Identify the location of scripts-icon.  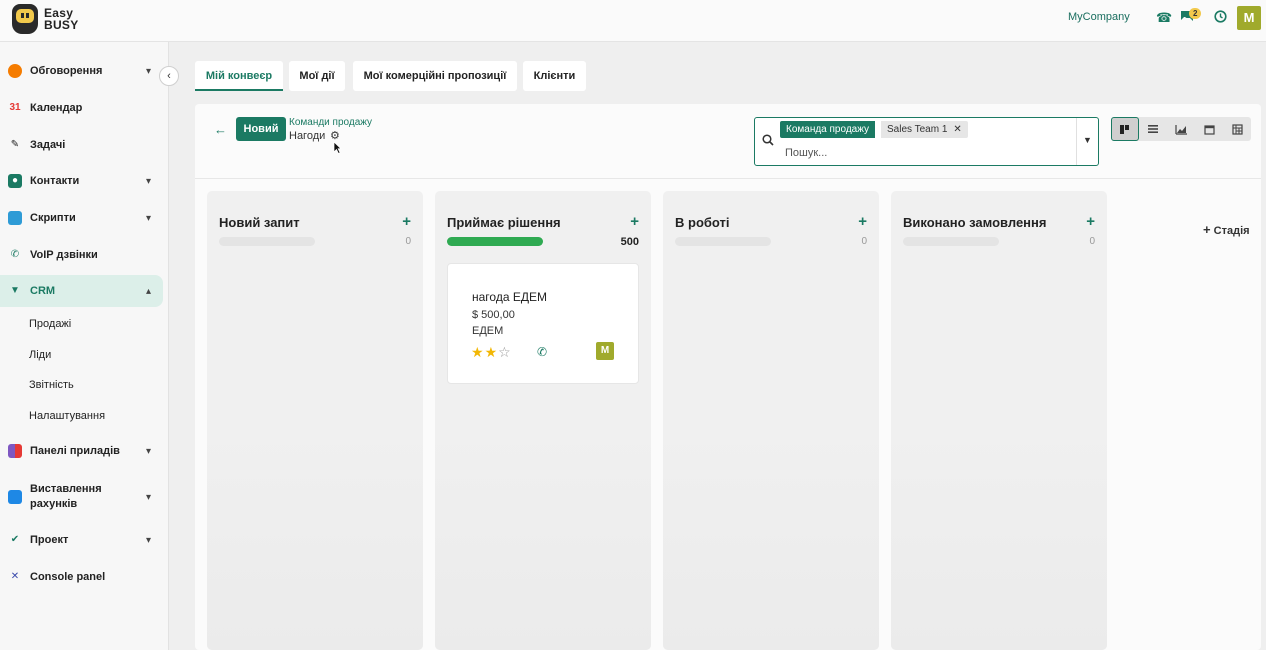
(15, 218).